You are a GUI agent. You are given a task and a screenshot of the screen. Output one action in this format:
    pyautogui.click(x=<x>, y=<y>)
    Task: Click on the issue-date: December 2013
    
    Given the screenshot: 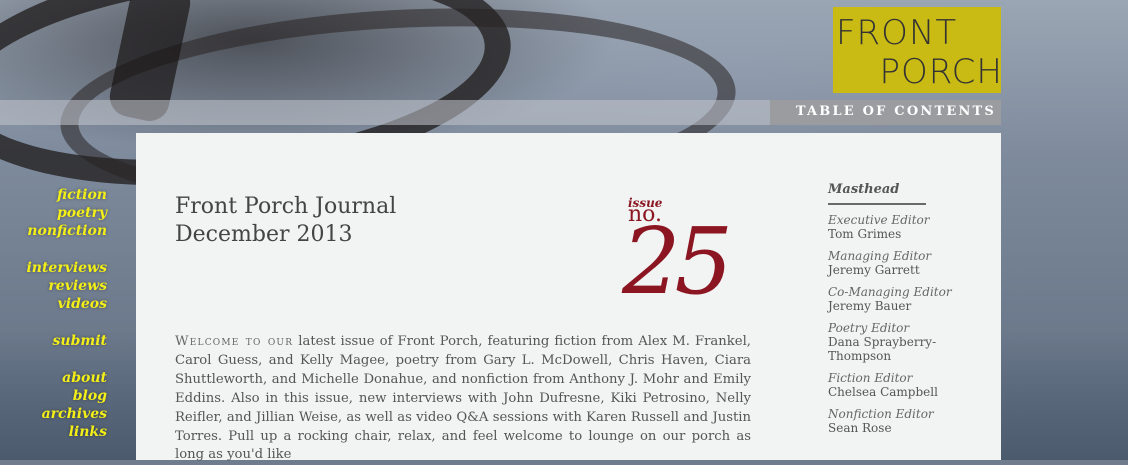 What is the action you would take?
    pyautogui.click(x=264, y=234)
    